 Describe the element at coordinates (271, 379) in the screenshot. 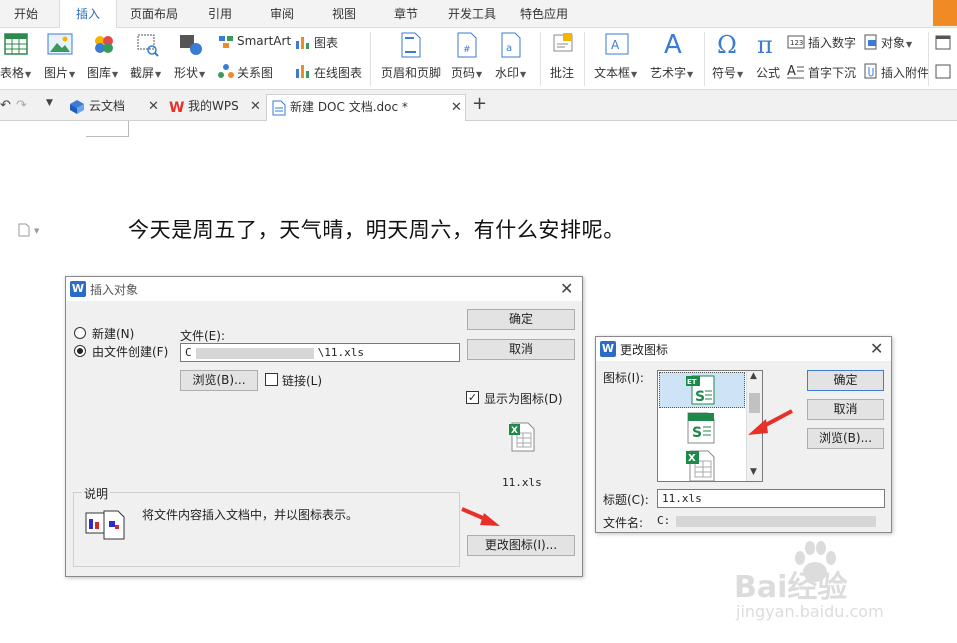

I see `link-checkbox` at that location.